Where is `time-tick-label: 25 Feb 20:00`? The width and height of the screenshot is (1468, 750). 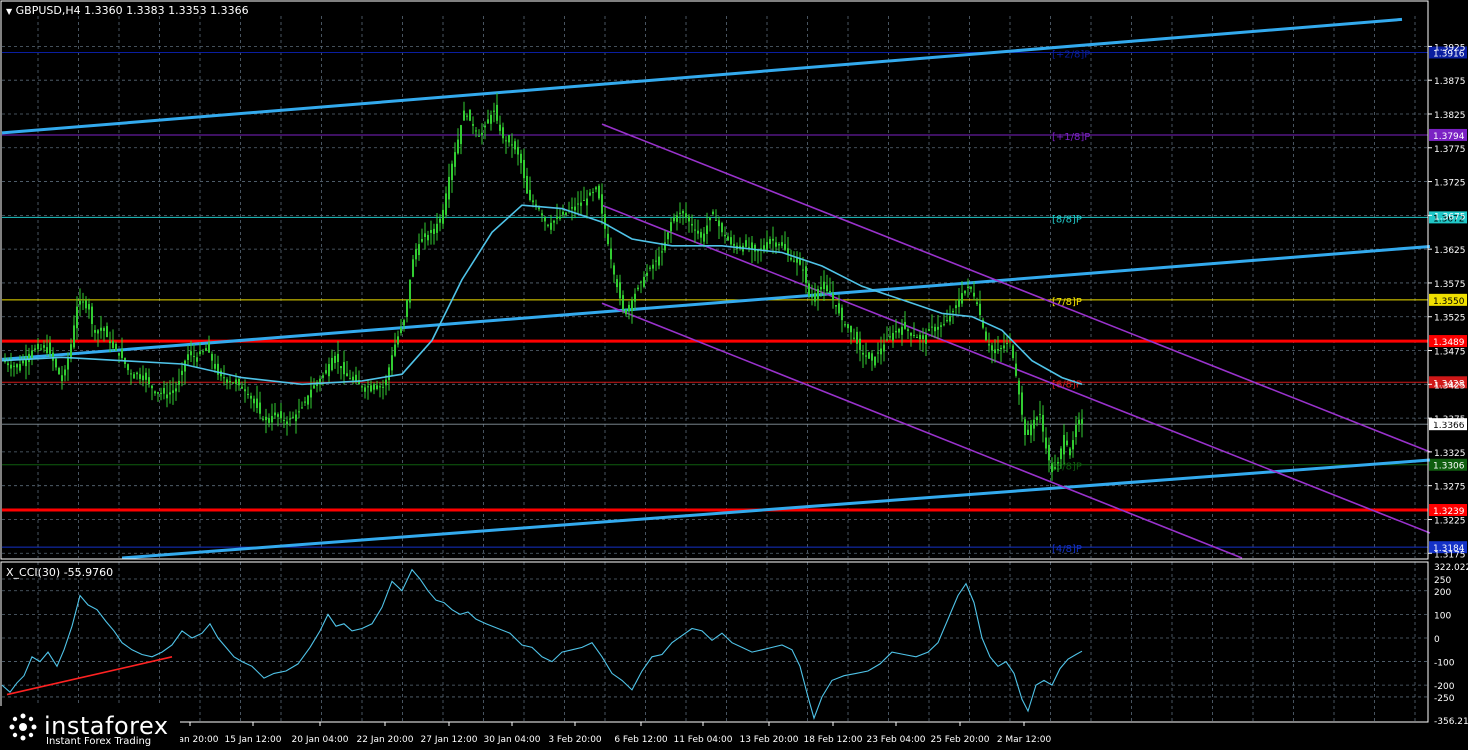 time-tick-label: 25 Feb 20:00 is located at coordinates (959, 740).